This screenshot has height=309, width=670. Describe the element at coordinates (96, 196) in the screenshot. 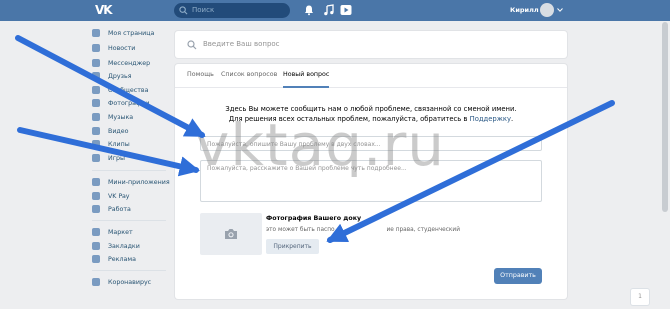

I see `vkpay-icon` at that location.